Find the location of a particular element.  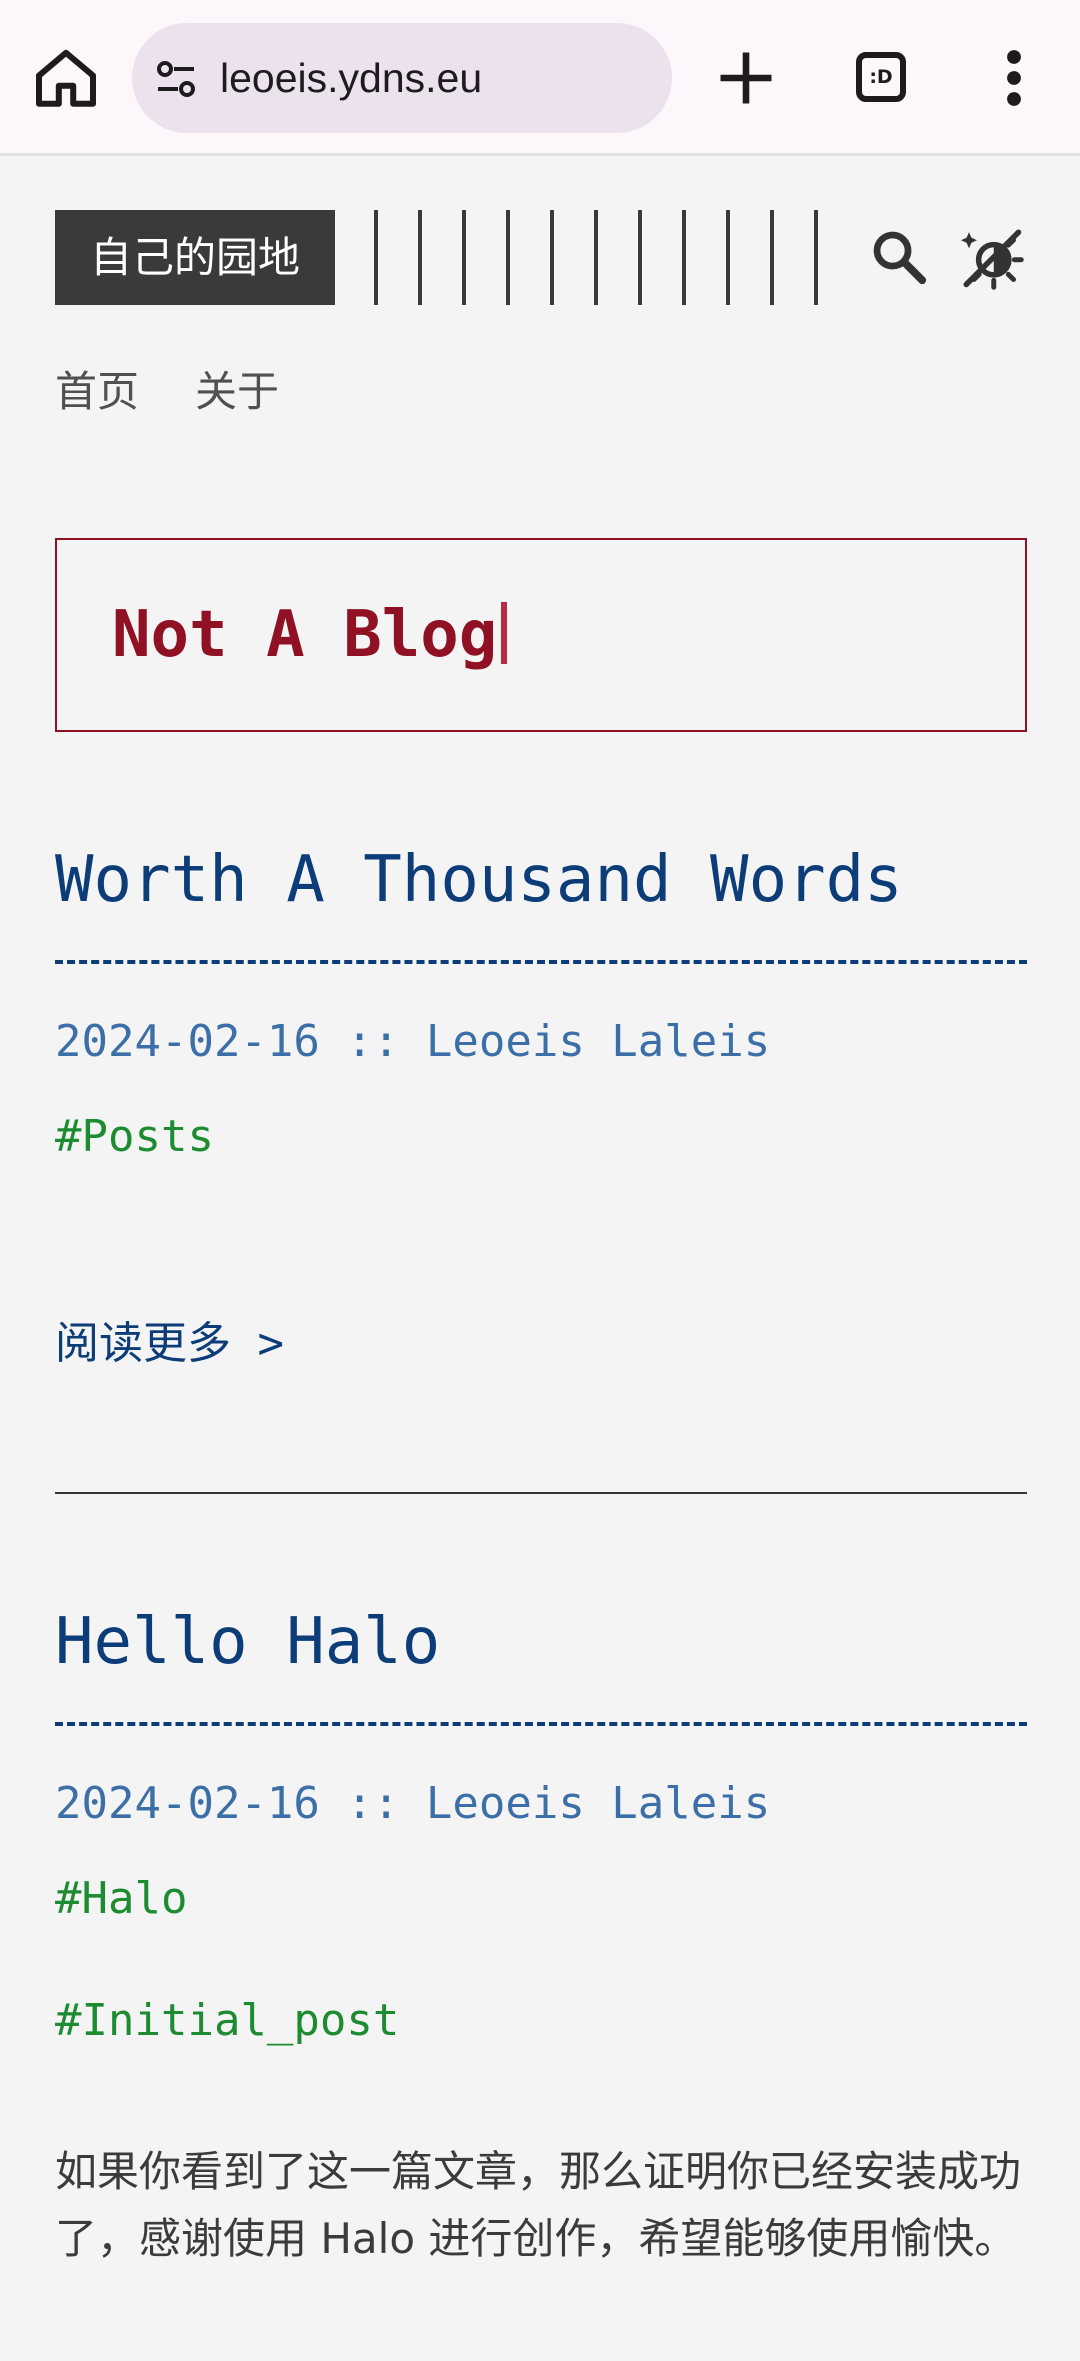

plus-icon is located at coordinates (746, 78).